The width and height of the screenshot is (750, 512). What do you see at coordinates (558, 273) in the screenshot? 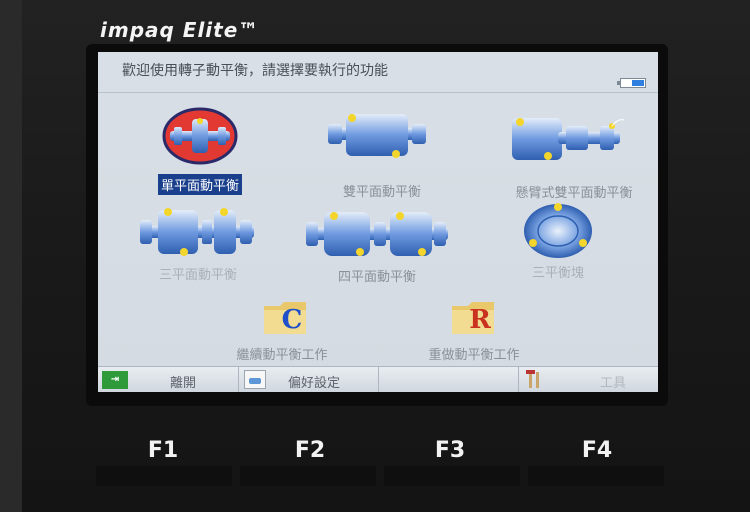
I see `menu-label: 三平衡塊` at bounding box center [558, 273].